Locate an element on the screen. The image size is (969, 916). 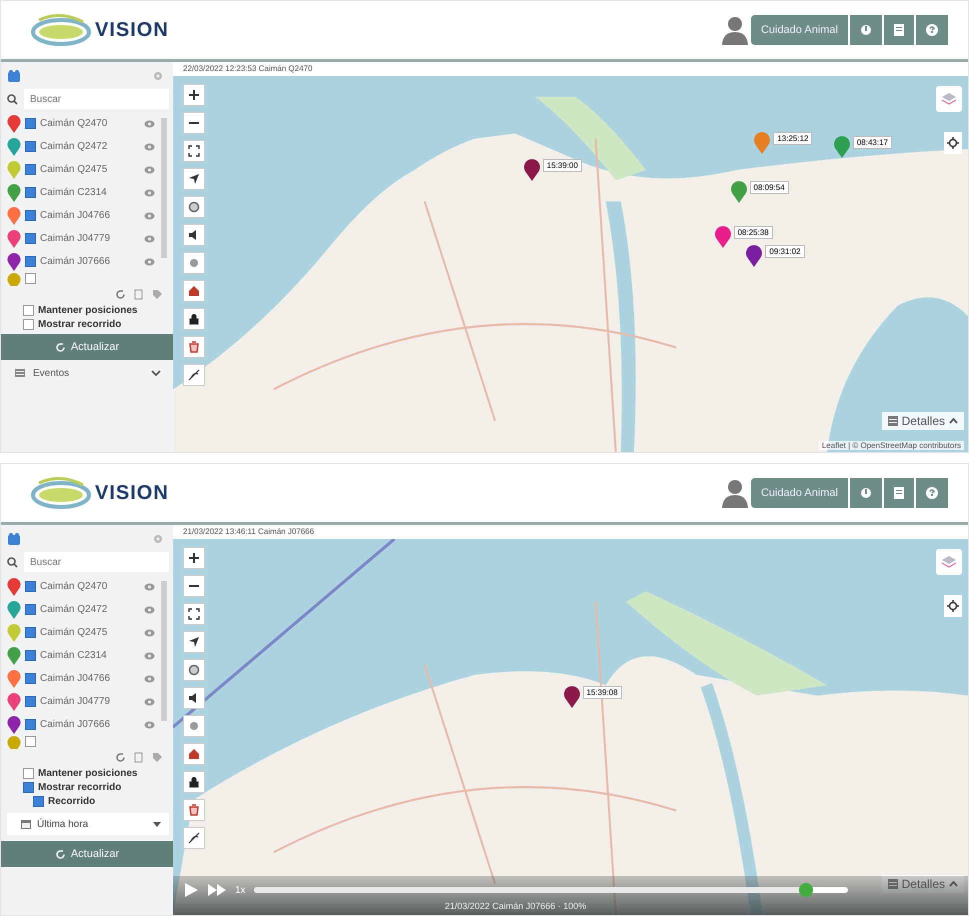
animal-name: Caimán C2314 is located at coordinates (90, 192).